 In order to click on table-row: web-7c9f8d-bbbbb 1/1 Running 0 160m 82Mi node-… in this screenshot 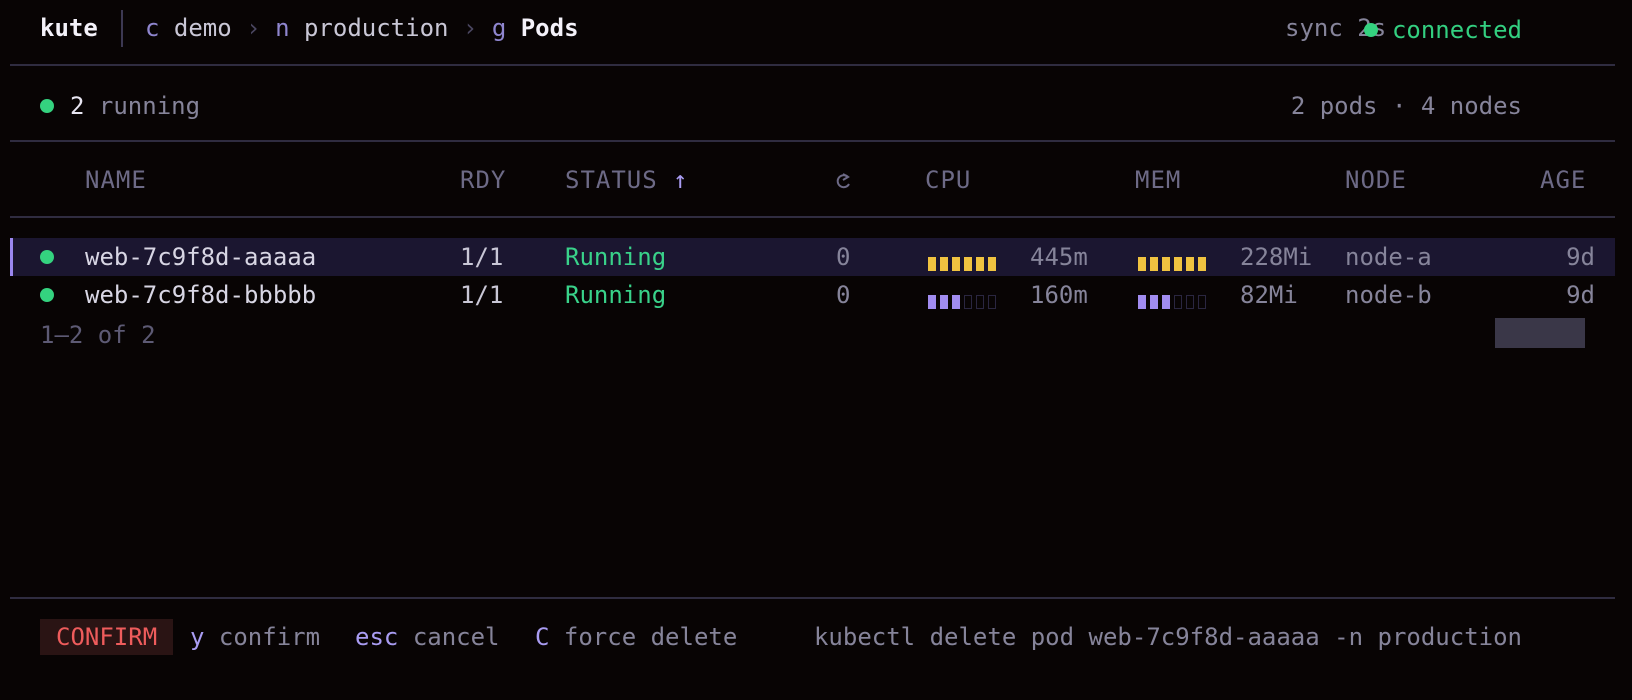, I will do `click(812, 295)`.